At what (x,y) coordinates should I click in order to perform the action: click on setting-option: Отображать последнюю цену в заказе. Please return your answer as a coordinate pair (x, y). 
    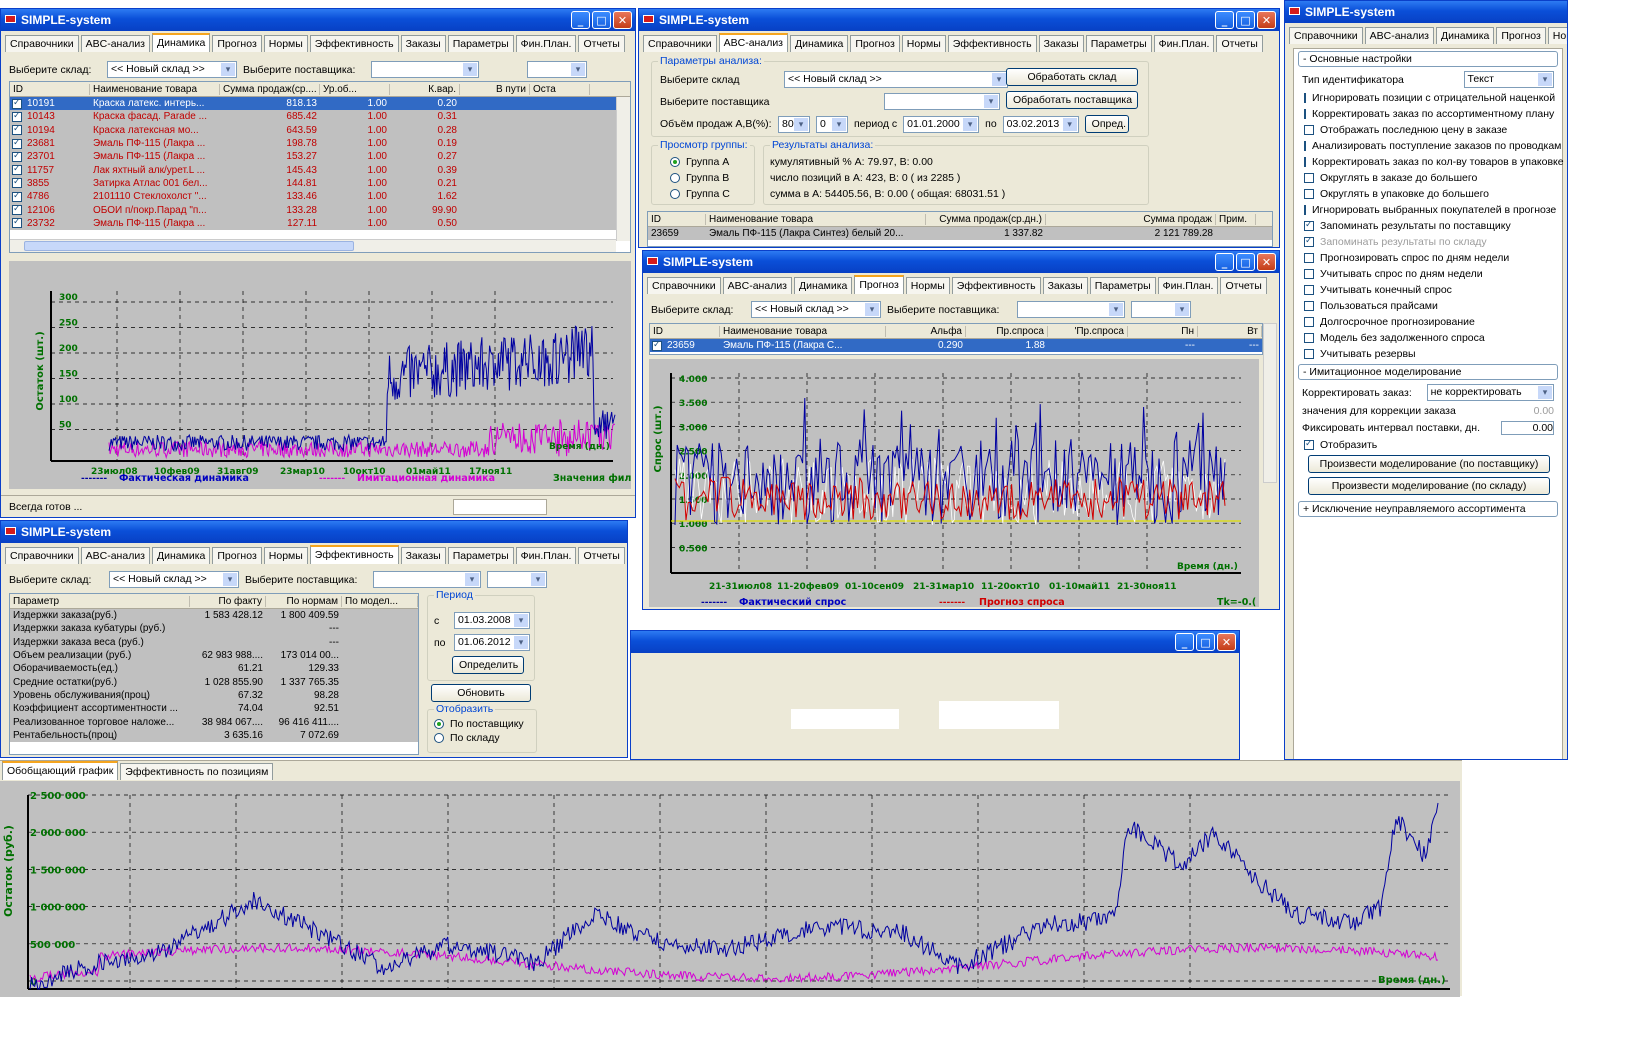
    Looking at the image, I should click on (1428, 130).